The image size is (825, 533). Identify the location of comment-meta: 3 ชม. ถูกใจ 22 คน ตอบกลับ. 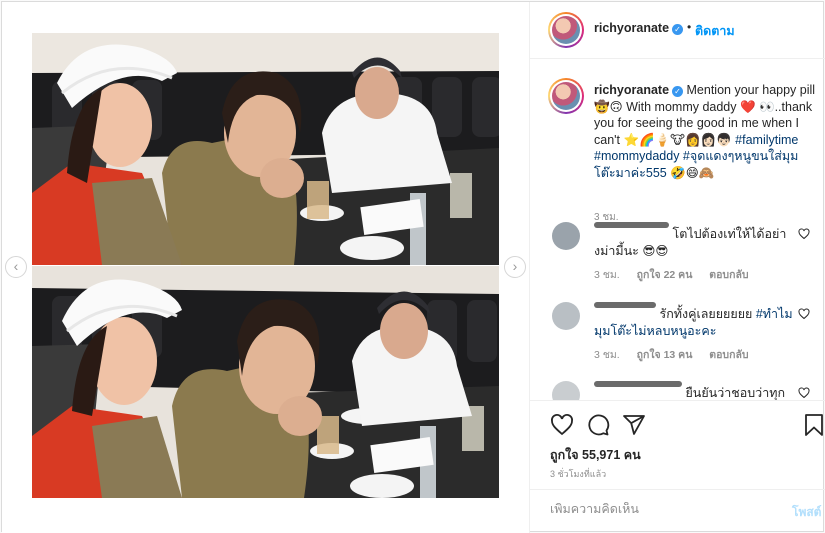
(678, 274).